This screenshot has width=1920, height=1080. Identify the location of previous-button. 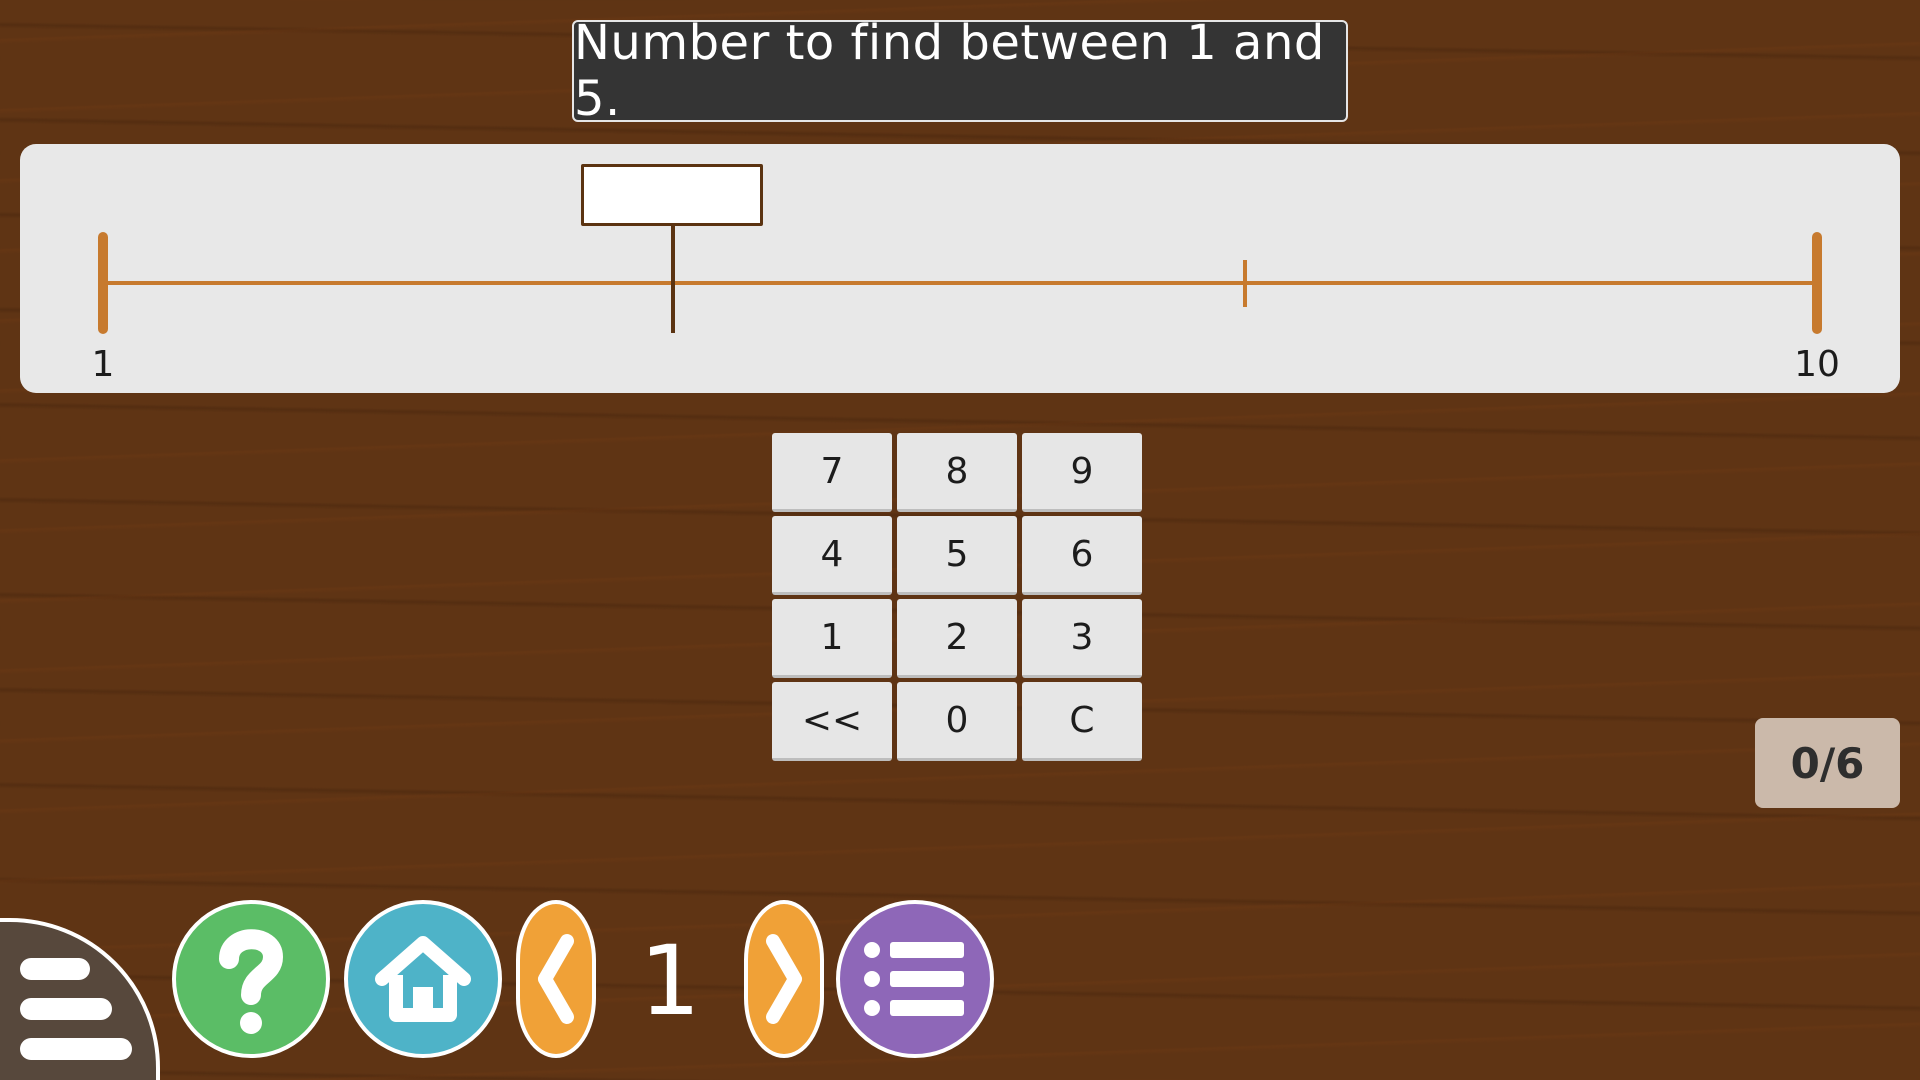
(556, 979).